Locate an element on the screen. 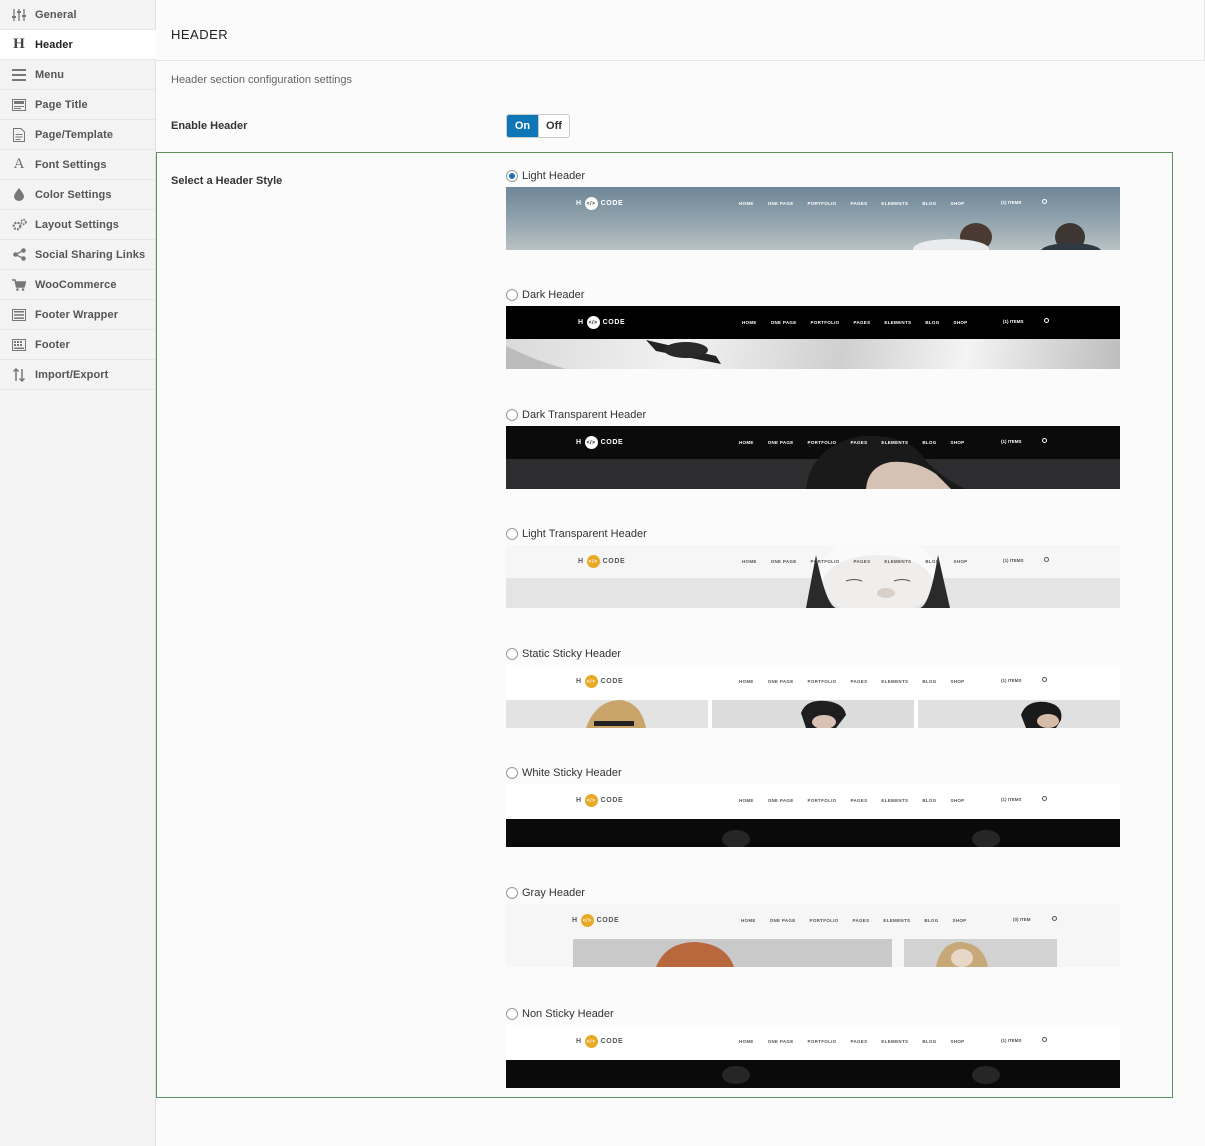 This screenshot has height=1146, width=1205. sidebar-item-label: Social Sharing Links is located at coordinates (90, 254).